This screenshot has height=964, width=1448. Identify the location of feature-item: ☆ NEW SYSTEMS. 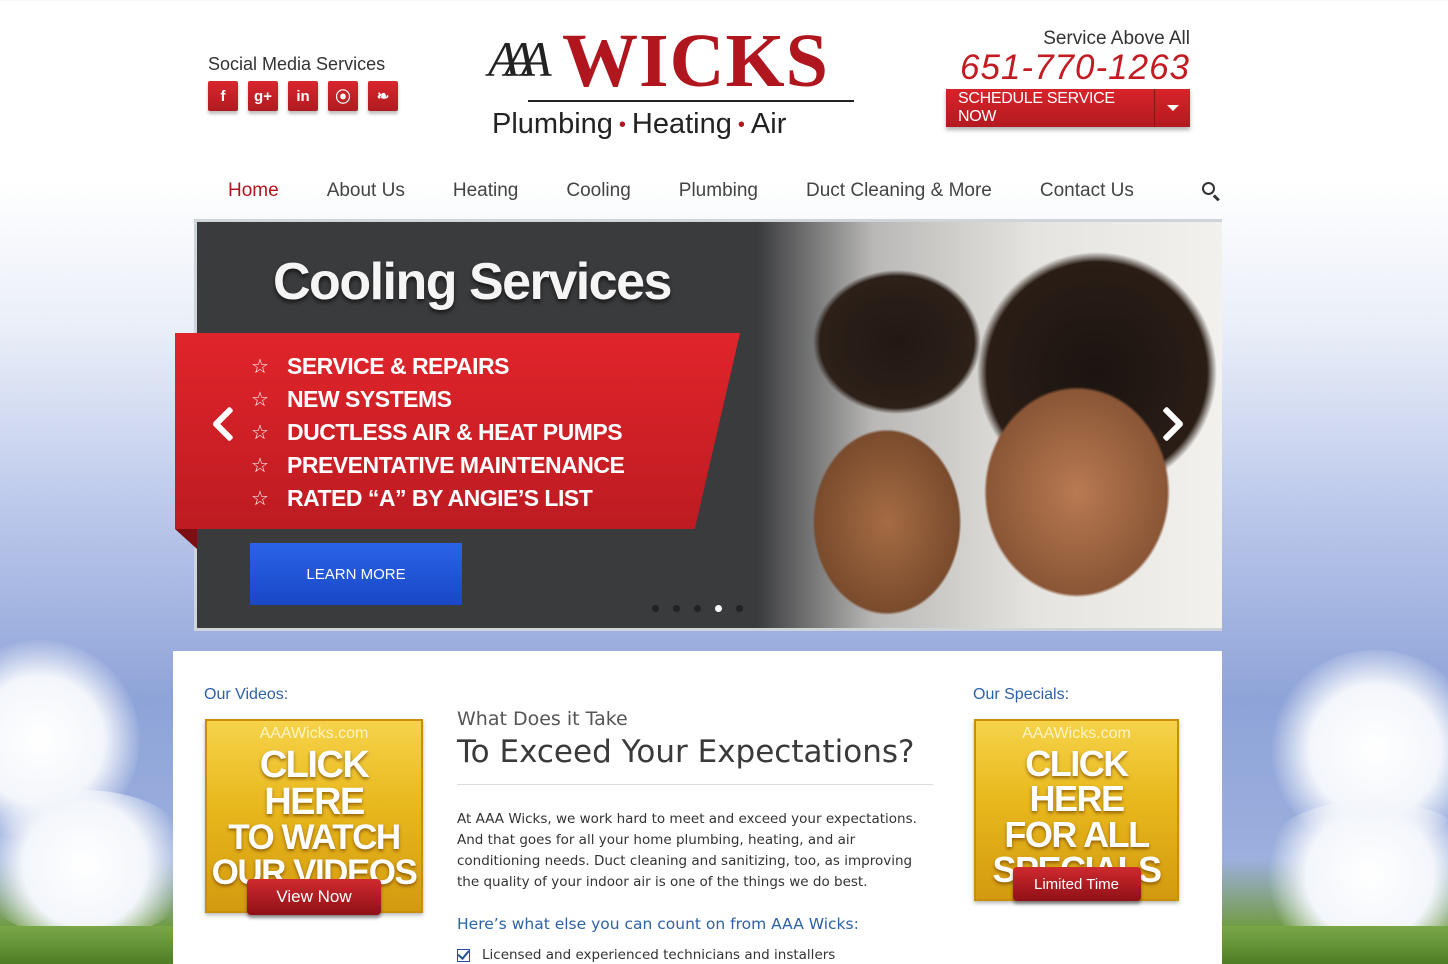
(437, 399).